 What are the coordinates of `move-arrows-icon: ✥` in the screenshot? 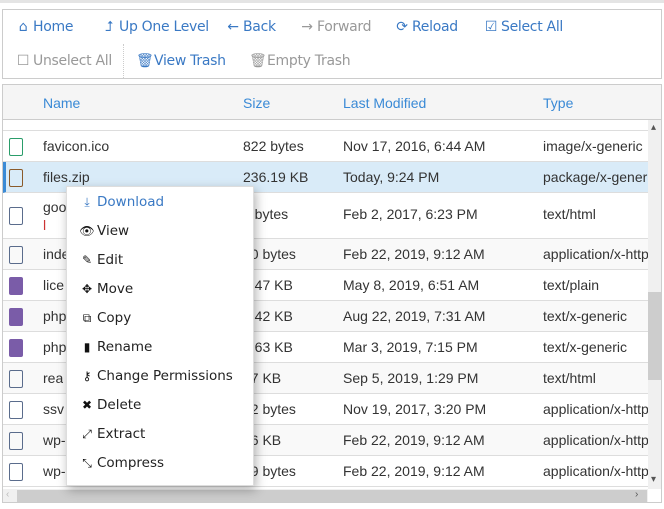 It's located at (87, 289).